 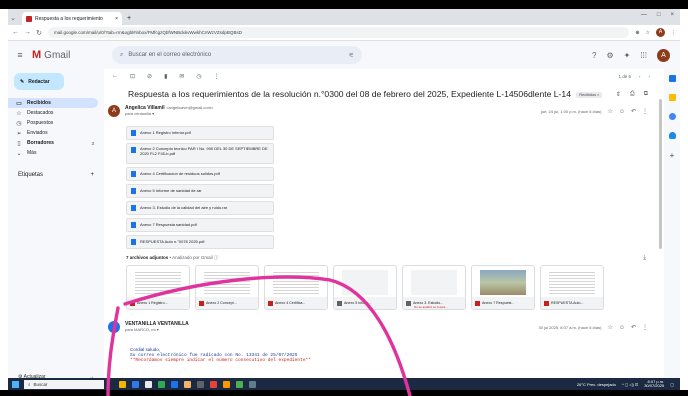 What do you see at coordinates (53, 123) in the screenshot?
I see `sidebar-item-snoozed: ◷ Pospuestos` at bounding box center [53, 123].